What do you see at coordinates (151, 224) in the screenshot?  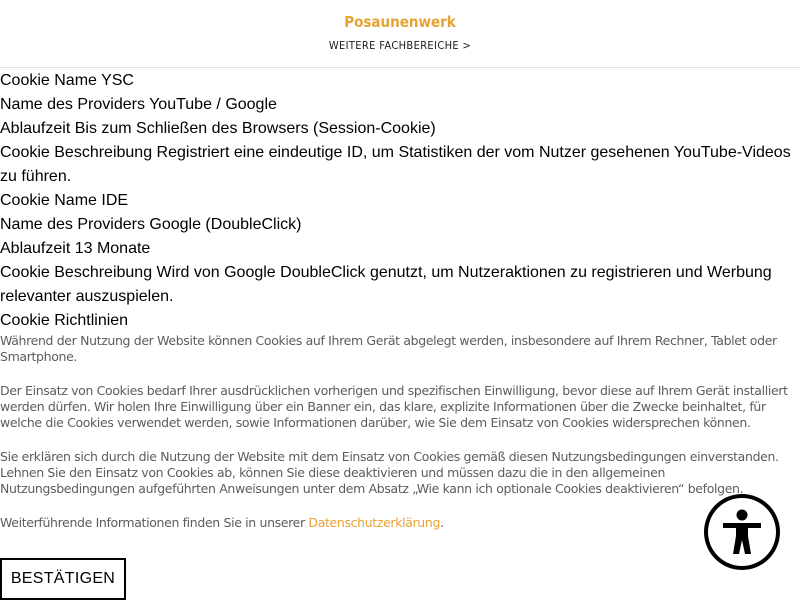 I see `cookie-row: Name des Providers Google (DoubleClick)` at bounding box center [151, 224].